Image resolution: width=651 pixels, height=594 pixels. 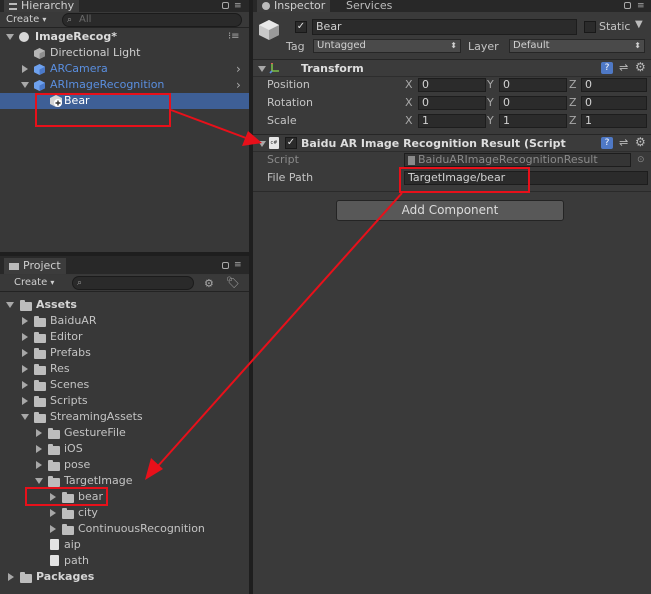 I want to click on project-item-packages: Packages, so click(x=124, y=577).